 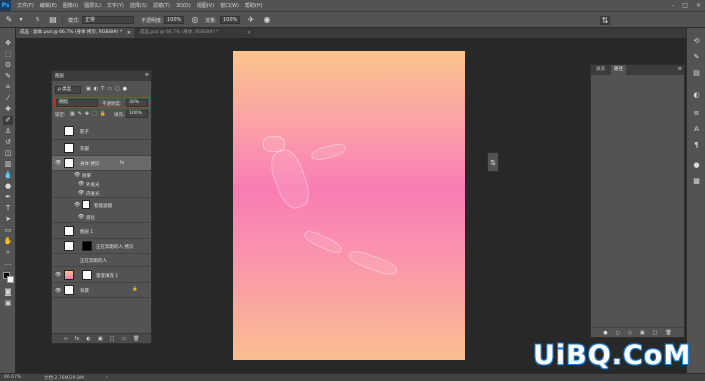 What do you see at coordinates (8, 76) in the screenshot?
I see `quick-select-tool-icon: ✎` at bounding box center [8, 76].